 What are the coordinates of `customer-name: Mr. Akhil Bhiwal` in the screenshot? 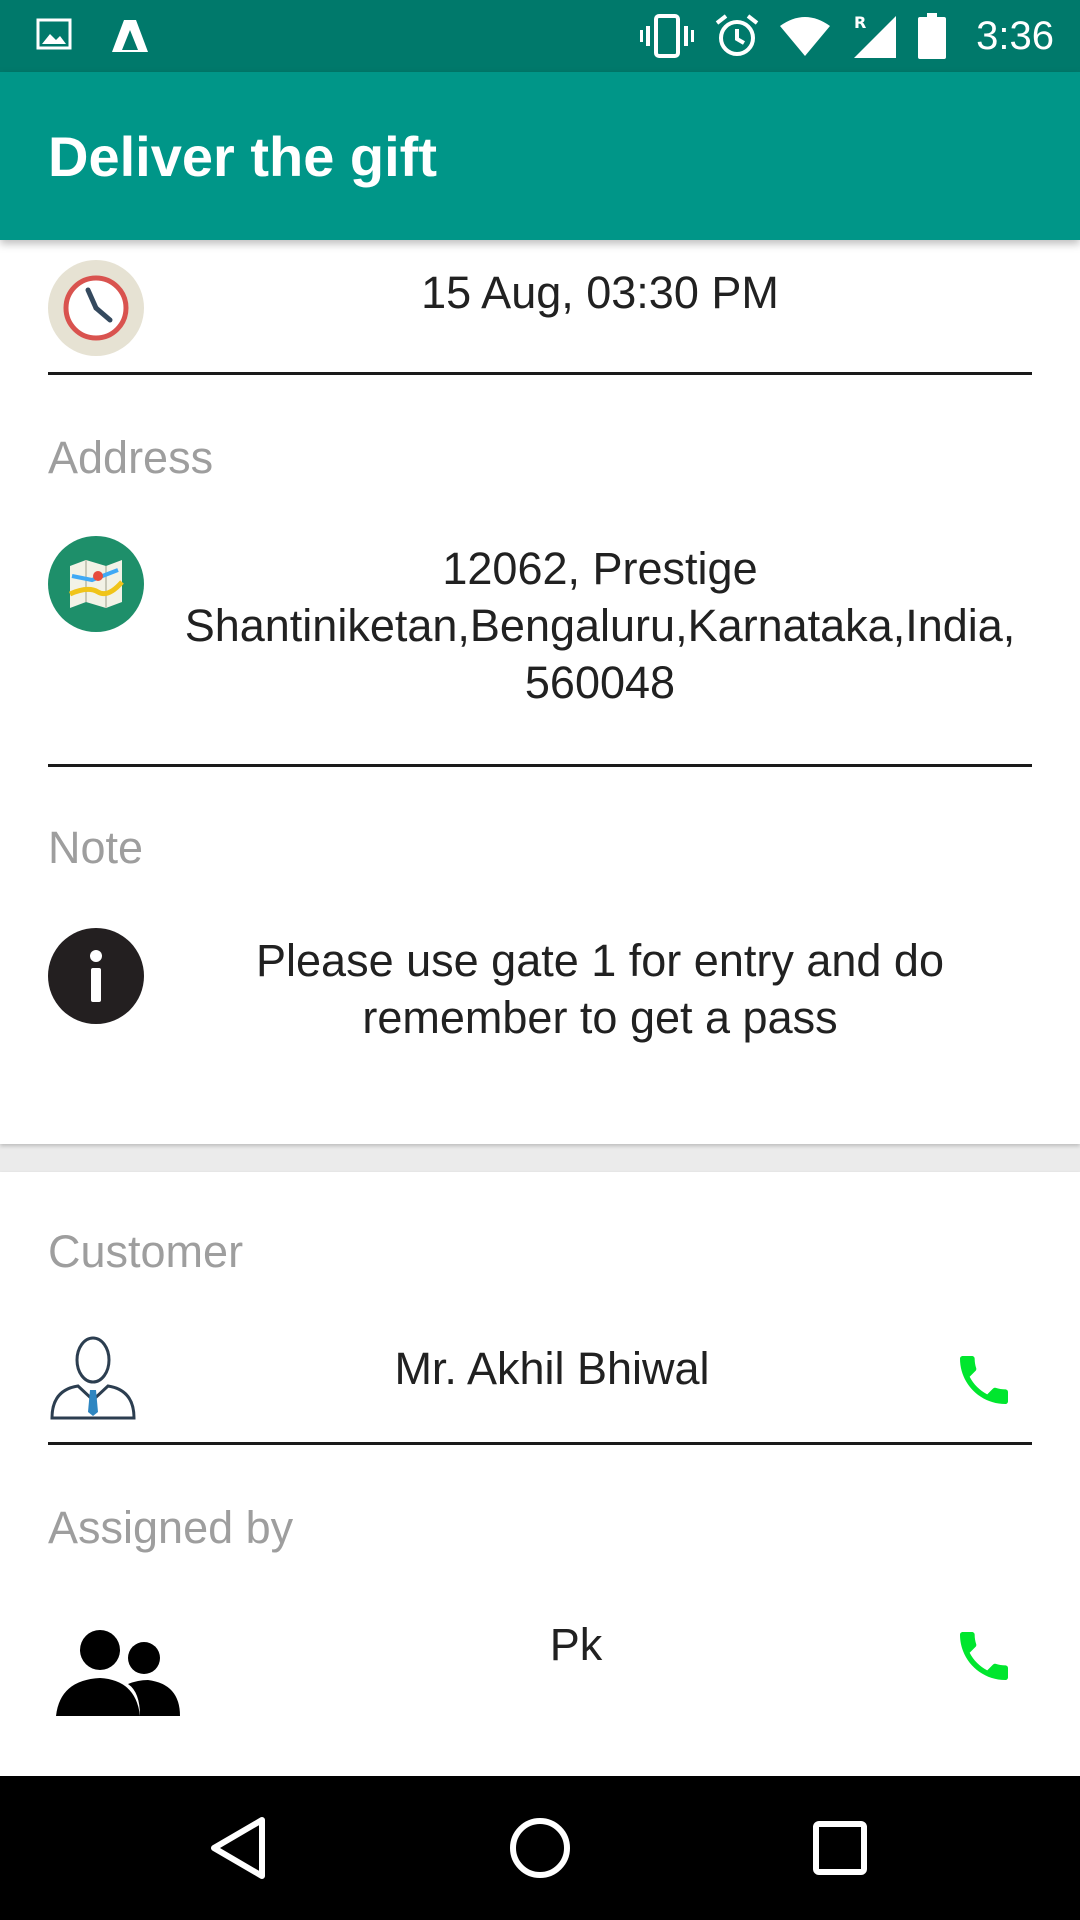 It's located at (552, 1368).